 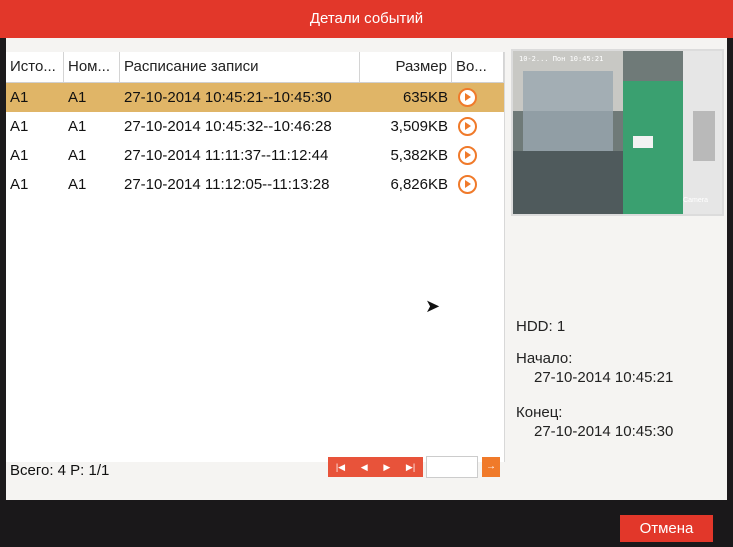 I want to click on page-number-input, so click(x=452, y=467).